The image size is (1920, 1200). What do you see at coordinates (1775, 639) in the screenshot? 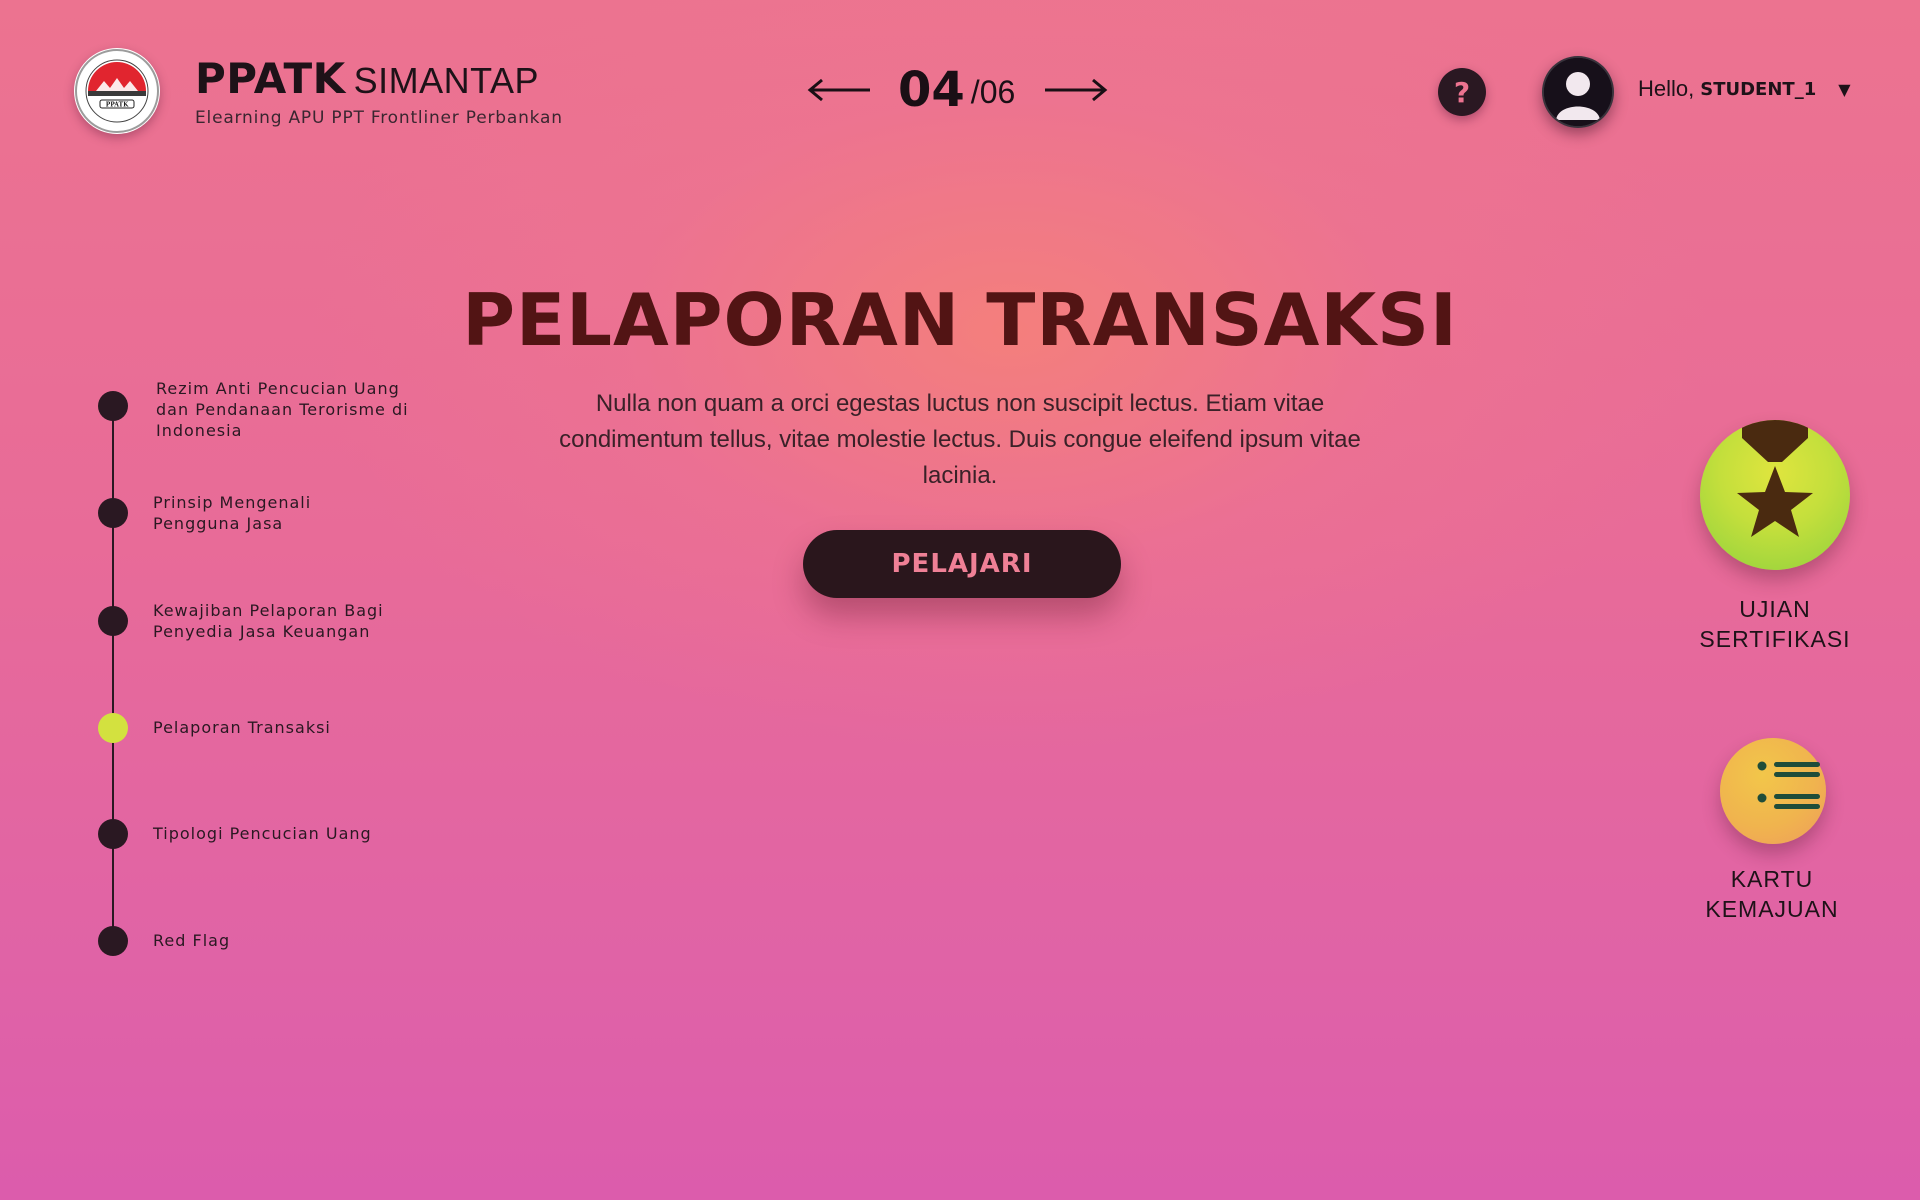
I see `certification-label-line2: SERTIFIKASI` at bounding box center [1775, 639].